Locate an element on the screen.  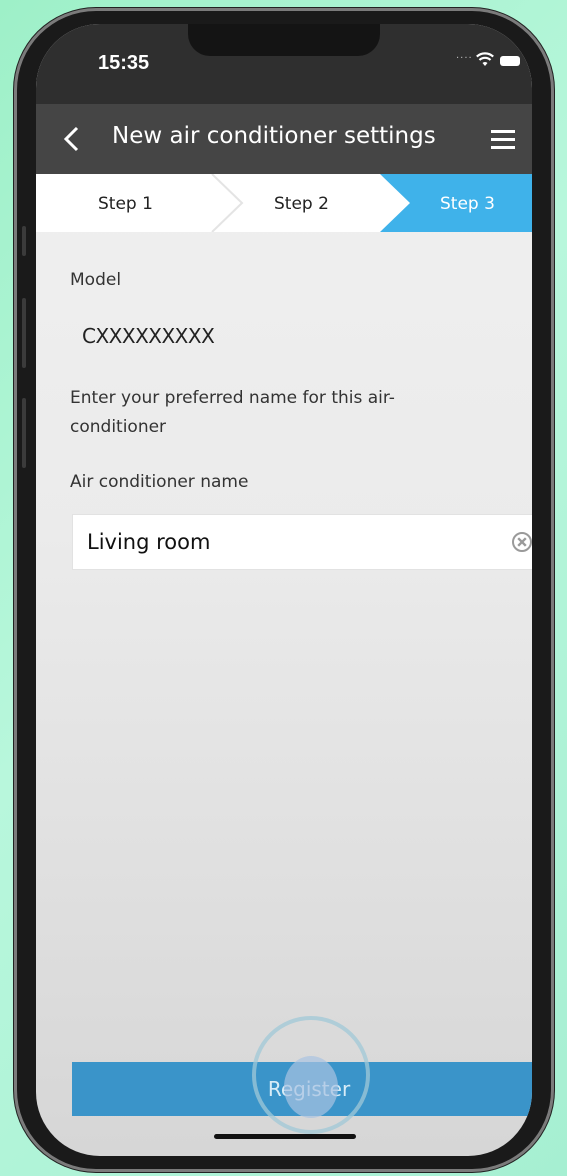
model-label: Model is located at coordinates (96, 280).